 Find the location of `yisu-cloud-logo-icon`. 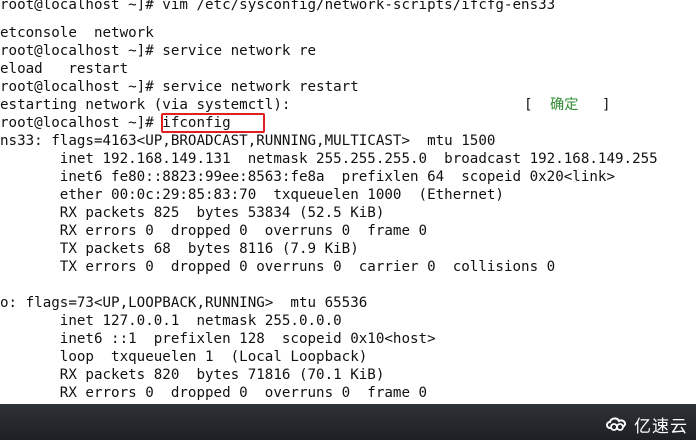

yisu-cloud-logo-icon is located at coordinates (616, 424).